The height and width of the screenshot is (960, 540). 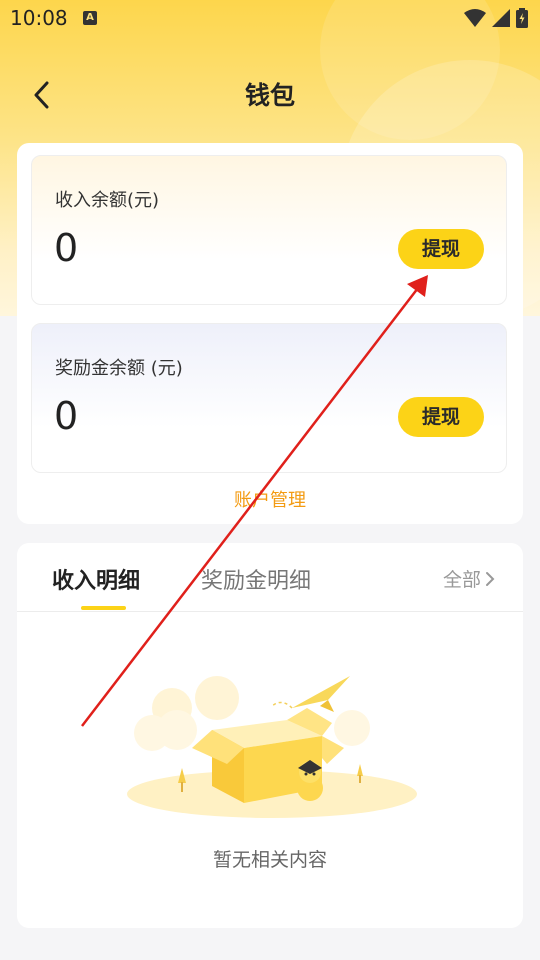 What do you see at coordinates (256, 579) in the screenshot?
I see `tab-bonus-details: 奖励金明细` at bounding box center [256, 579].